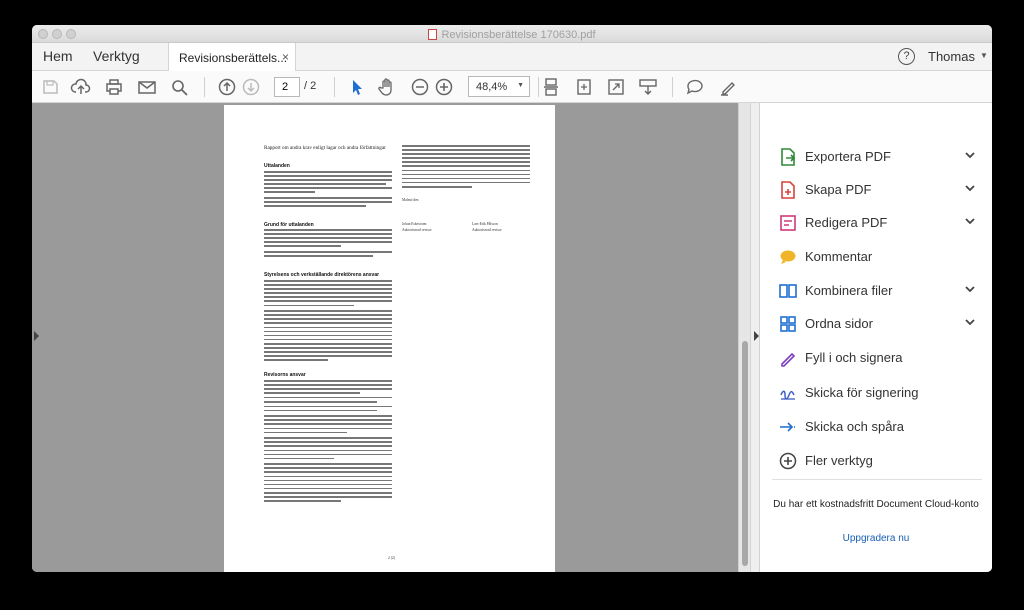 Image resolution: width=1024 pixels, height=610 pixels. Describe the element at coordinates (114, 87) in the screenshot. I see `print-icon` at that location.